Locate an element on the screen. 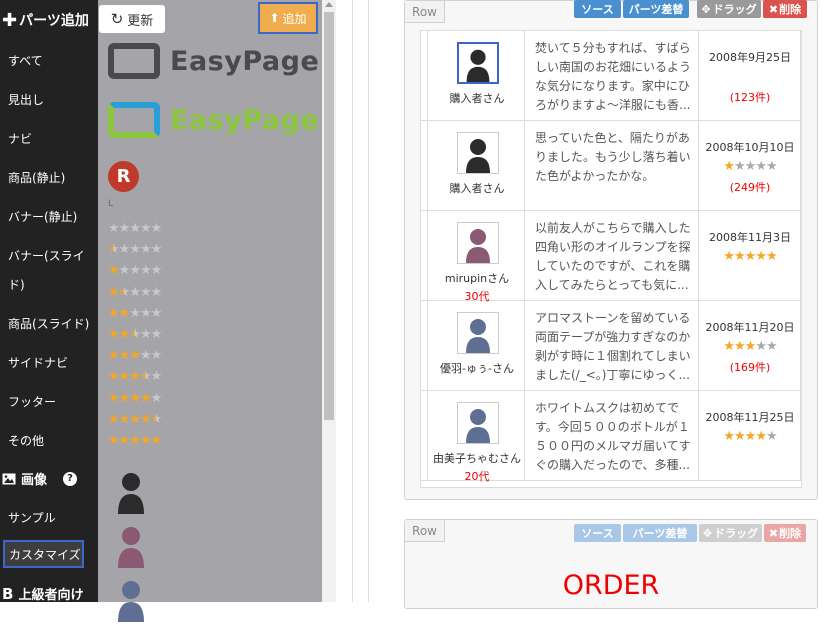  canvas-guide is located at coordinates (352, 301).